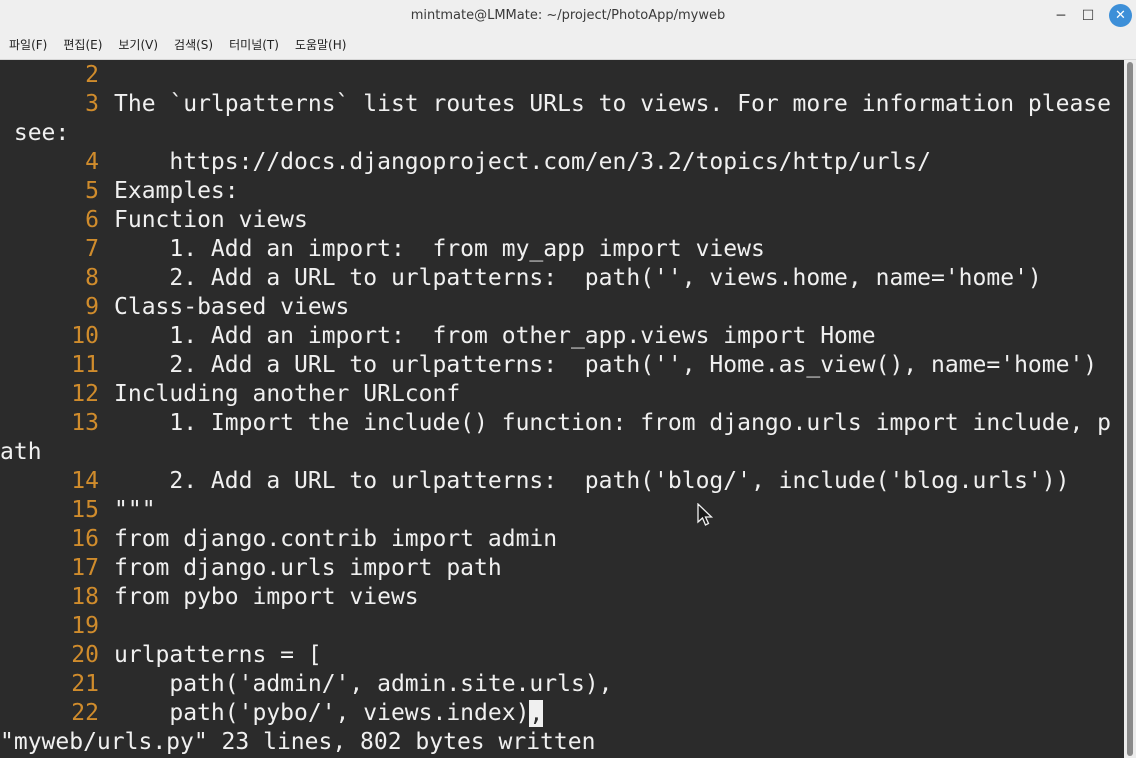 The height and width of the screenshot is (758, 1136). What do you see at coordinates (218, 655) in the screenshot?
I see `line-text: urlpatterns = [` at bounding box center [218, 655].